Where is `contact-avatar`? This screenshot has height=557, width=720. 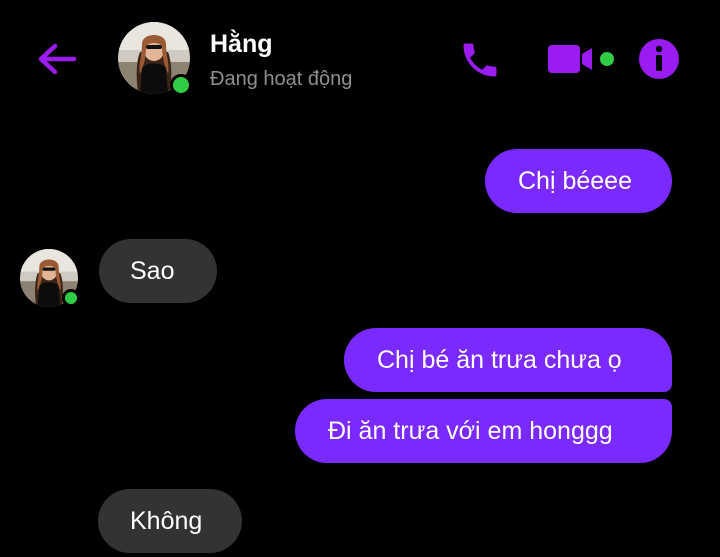
contact-avatar is located at coordinates (155, 59).